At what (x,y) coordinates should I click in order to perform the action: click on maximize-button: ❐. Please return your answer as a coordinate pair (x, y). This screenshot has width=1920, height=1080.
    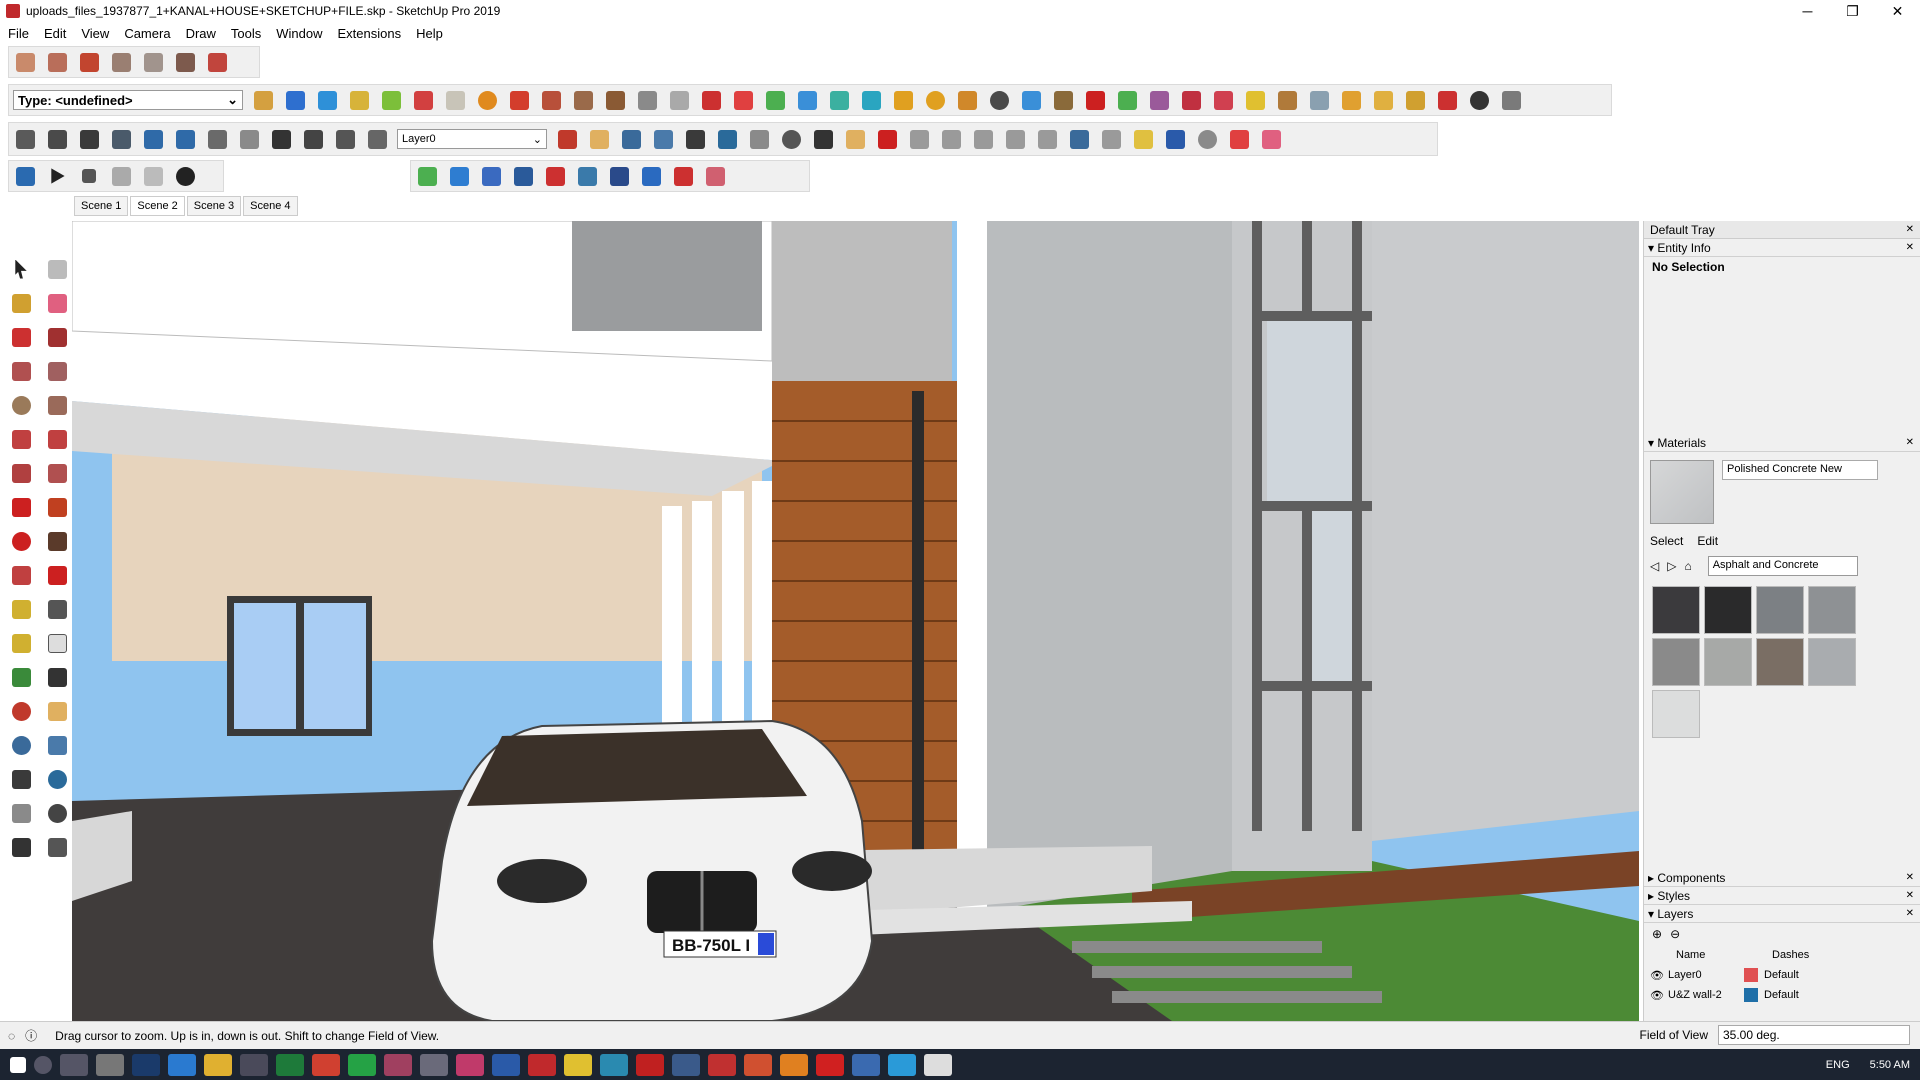
    Looking at the image, I should click on (1852, 11).